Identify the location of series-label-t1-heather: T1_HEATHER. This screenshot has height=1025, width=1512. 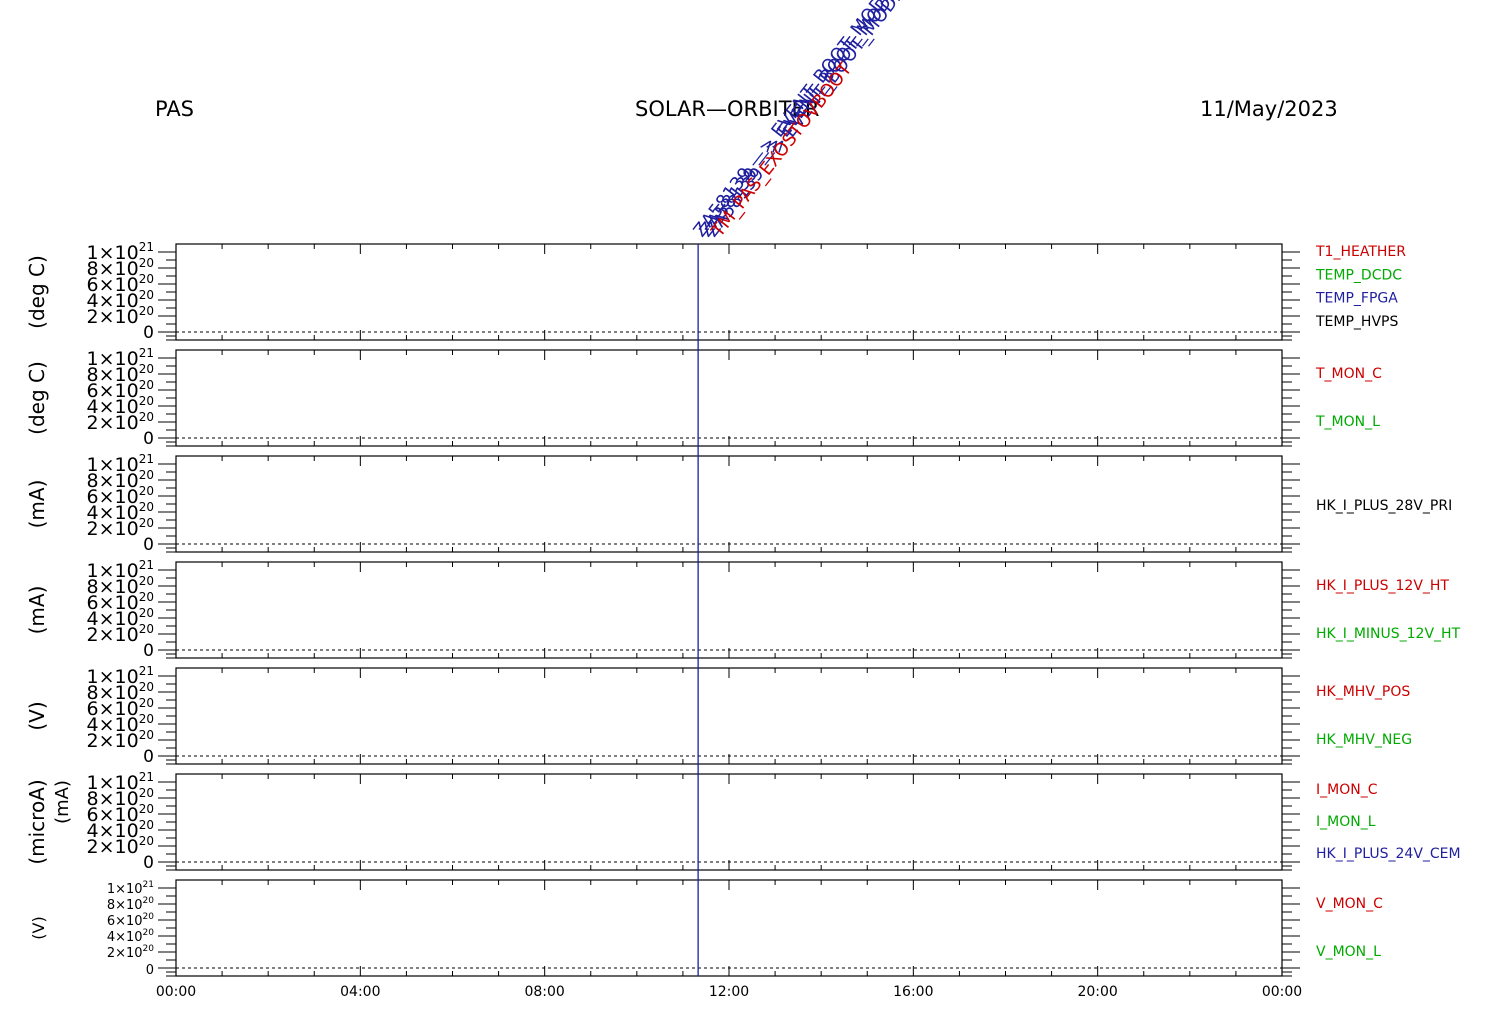
(1360, 252).